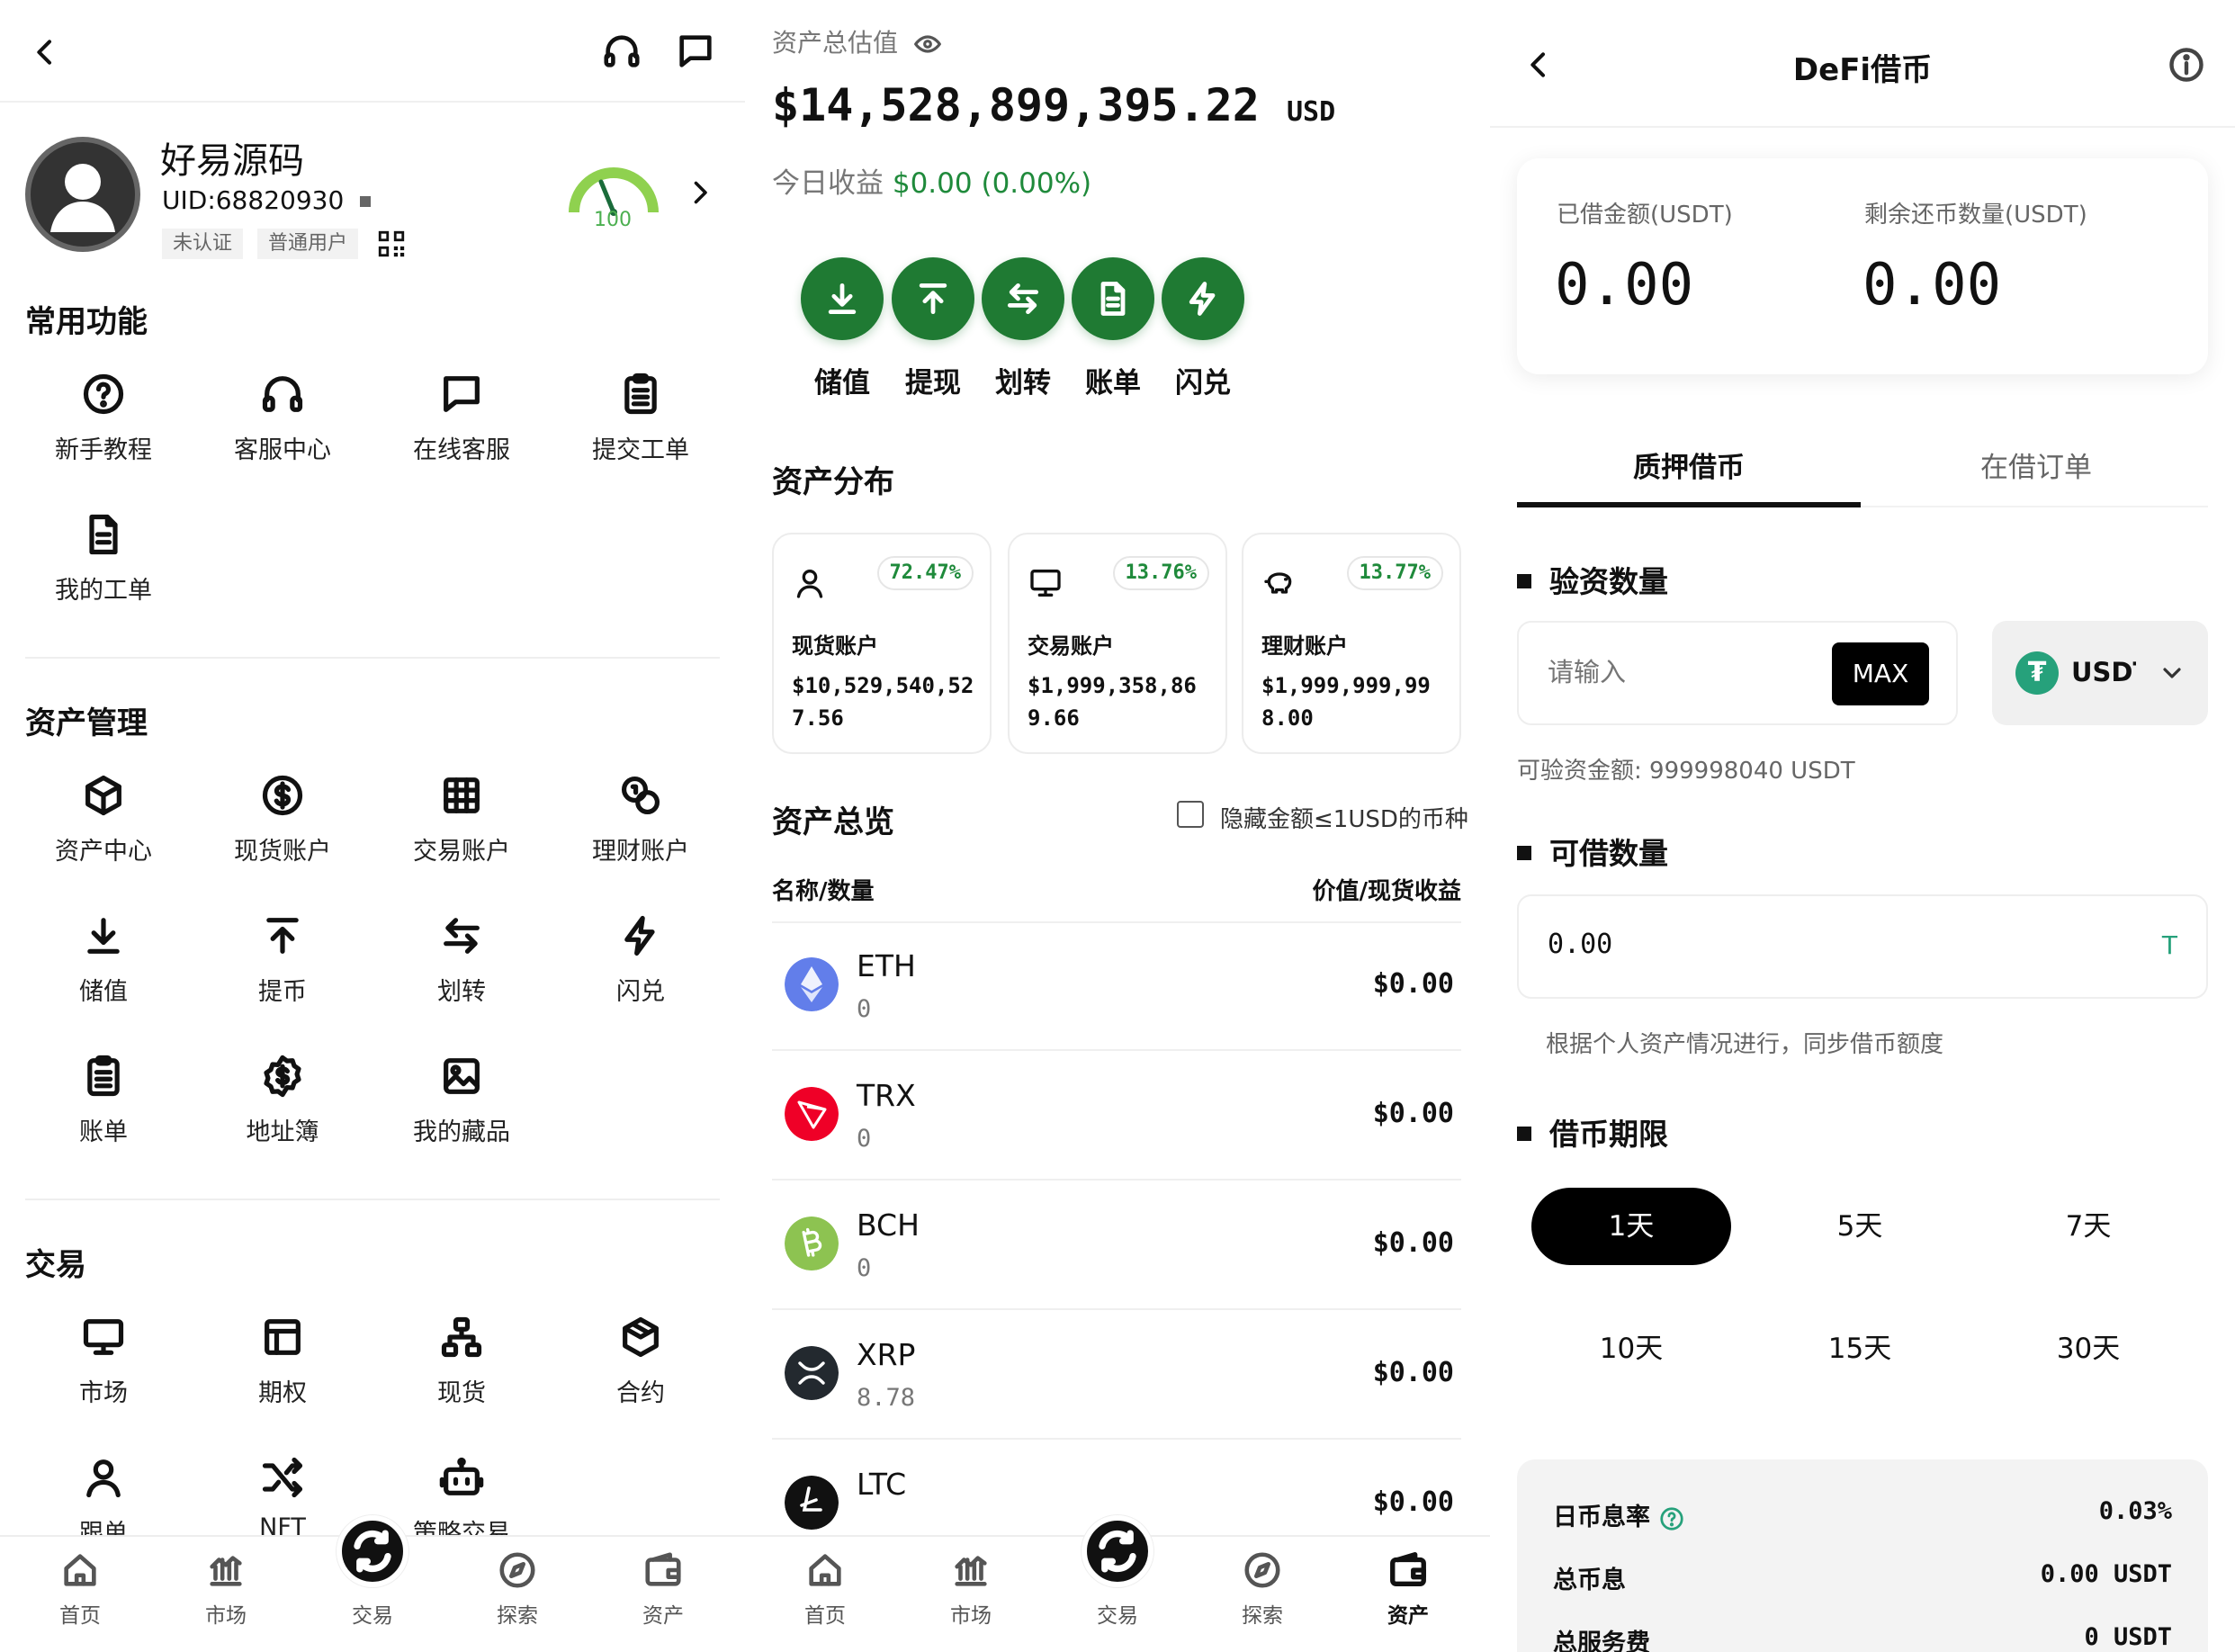 The height and width of the screenshot is (1652, 2235). Describe the element at coordinates (1592, 1132) in the screenshot. I see `term-title: 借币期限` at that location.